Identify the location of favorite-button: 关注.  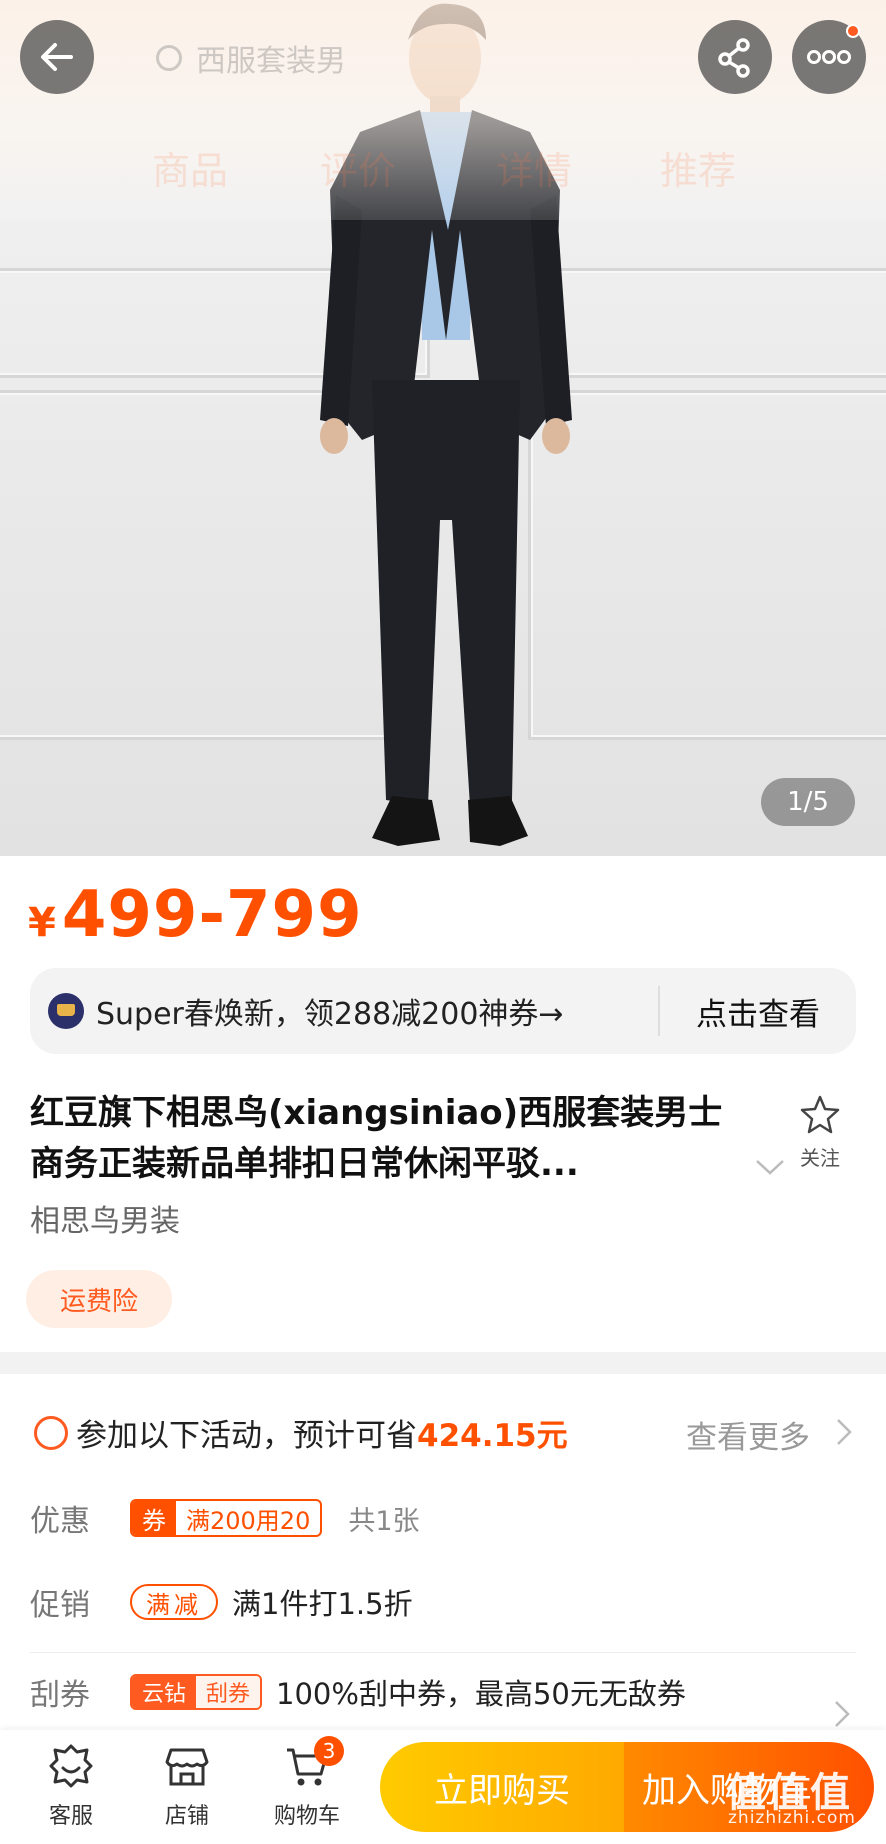
(820, 1132).